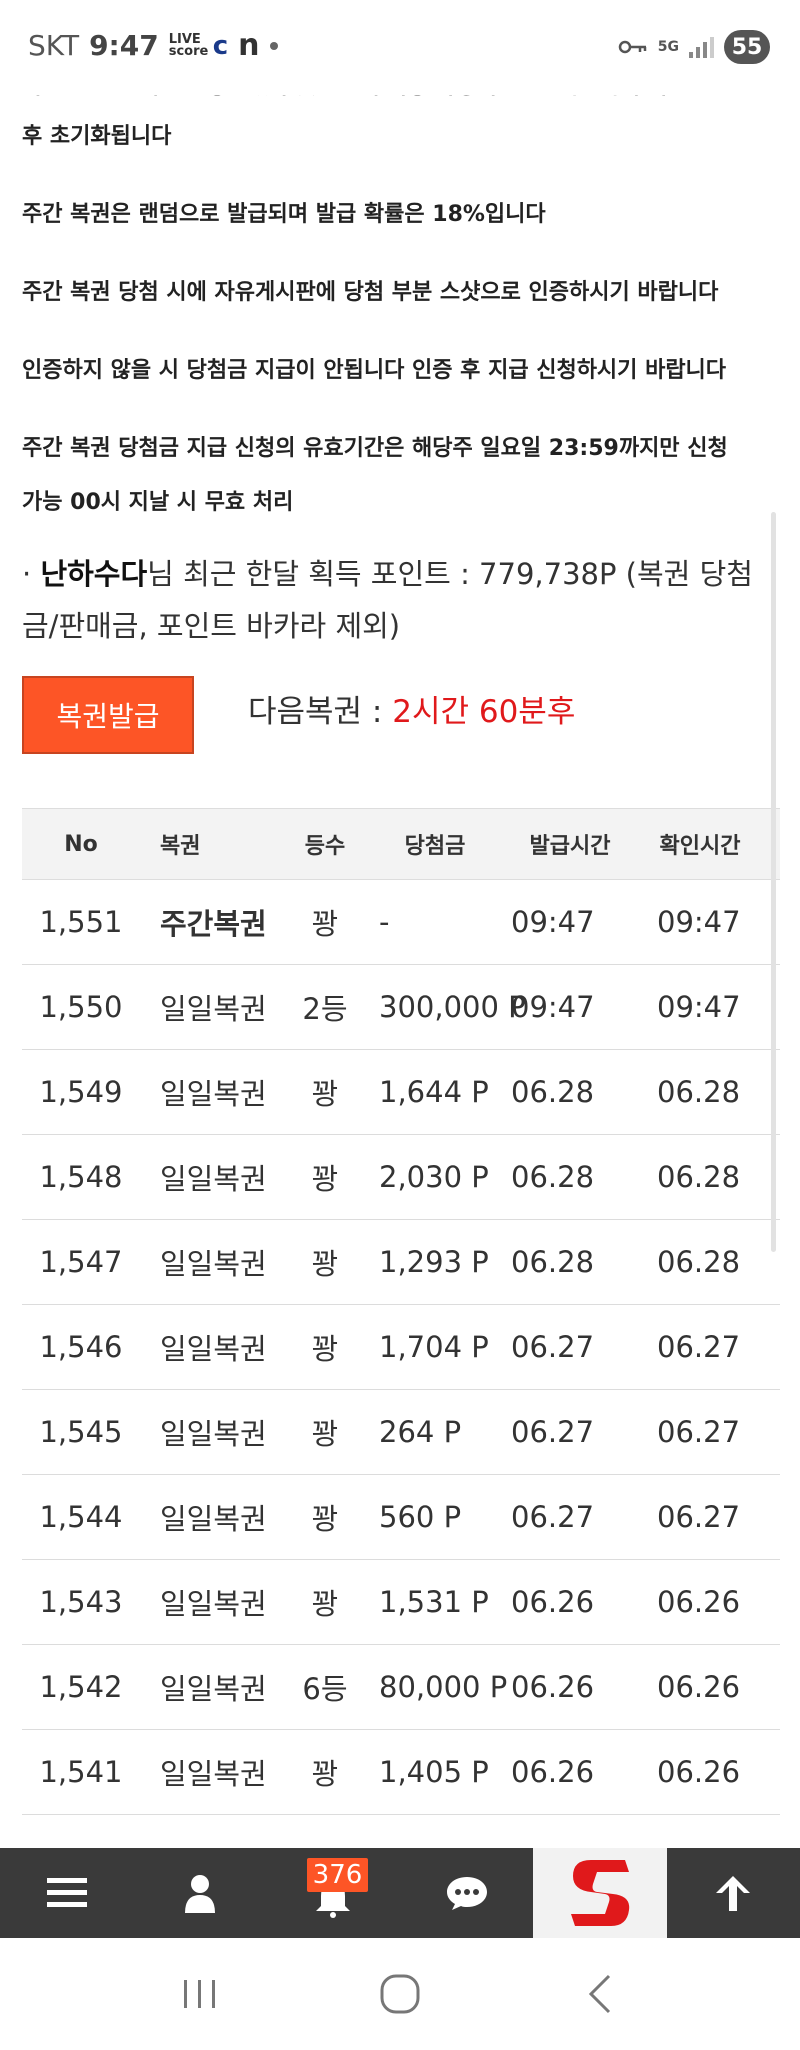 This screenshot has height=2050, width=800. Describe the element at coordinates (401, 844) in the screenshot. I see `table-header: No 복권 등수 당첨금 발급시간 확인시간` at that location.